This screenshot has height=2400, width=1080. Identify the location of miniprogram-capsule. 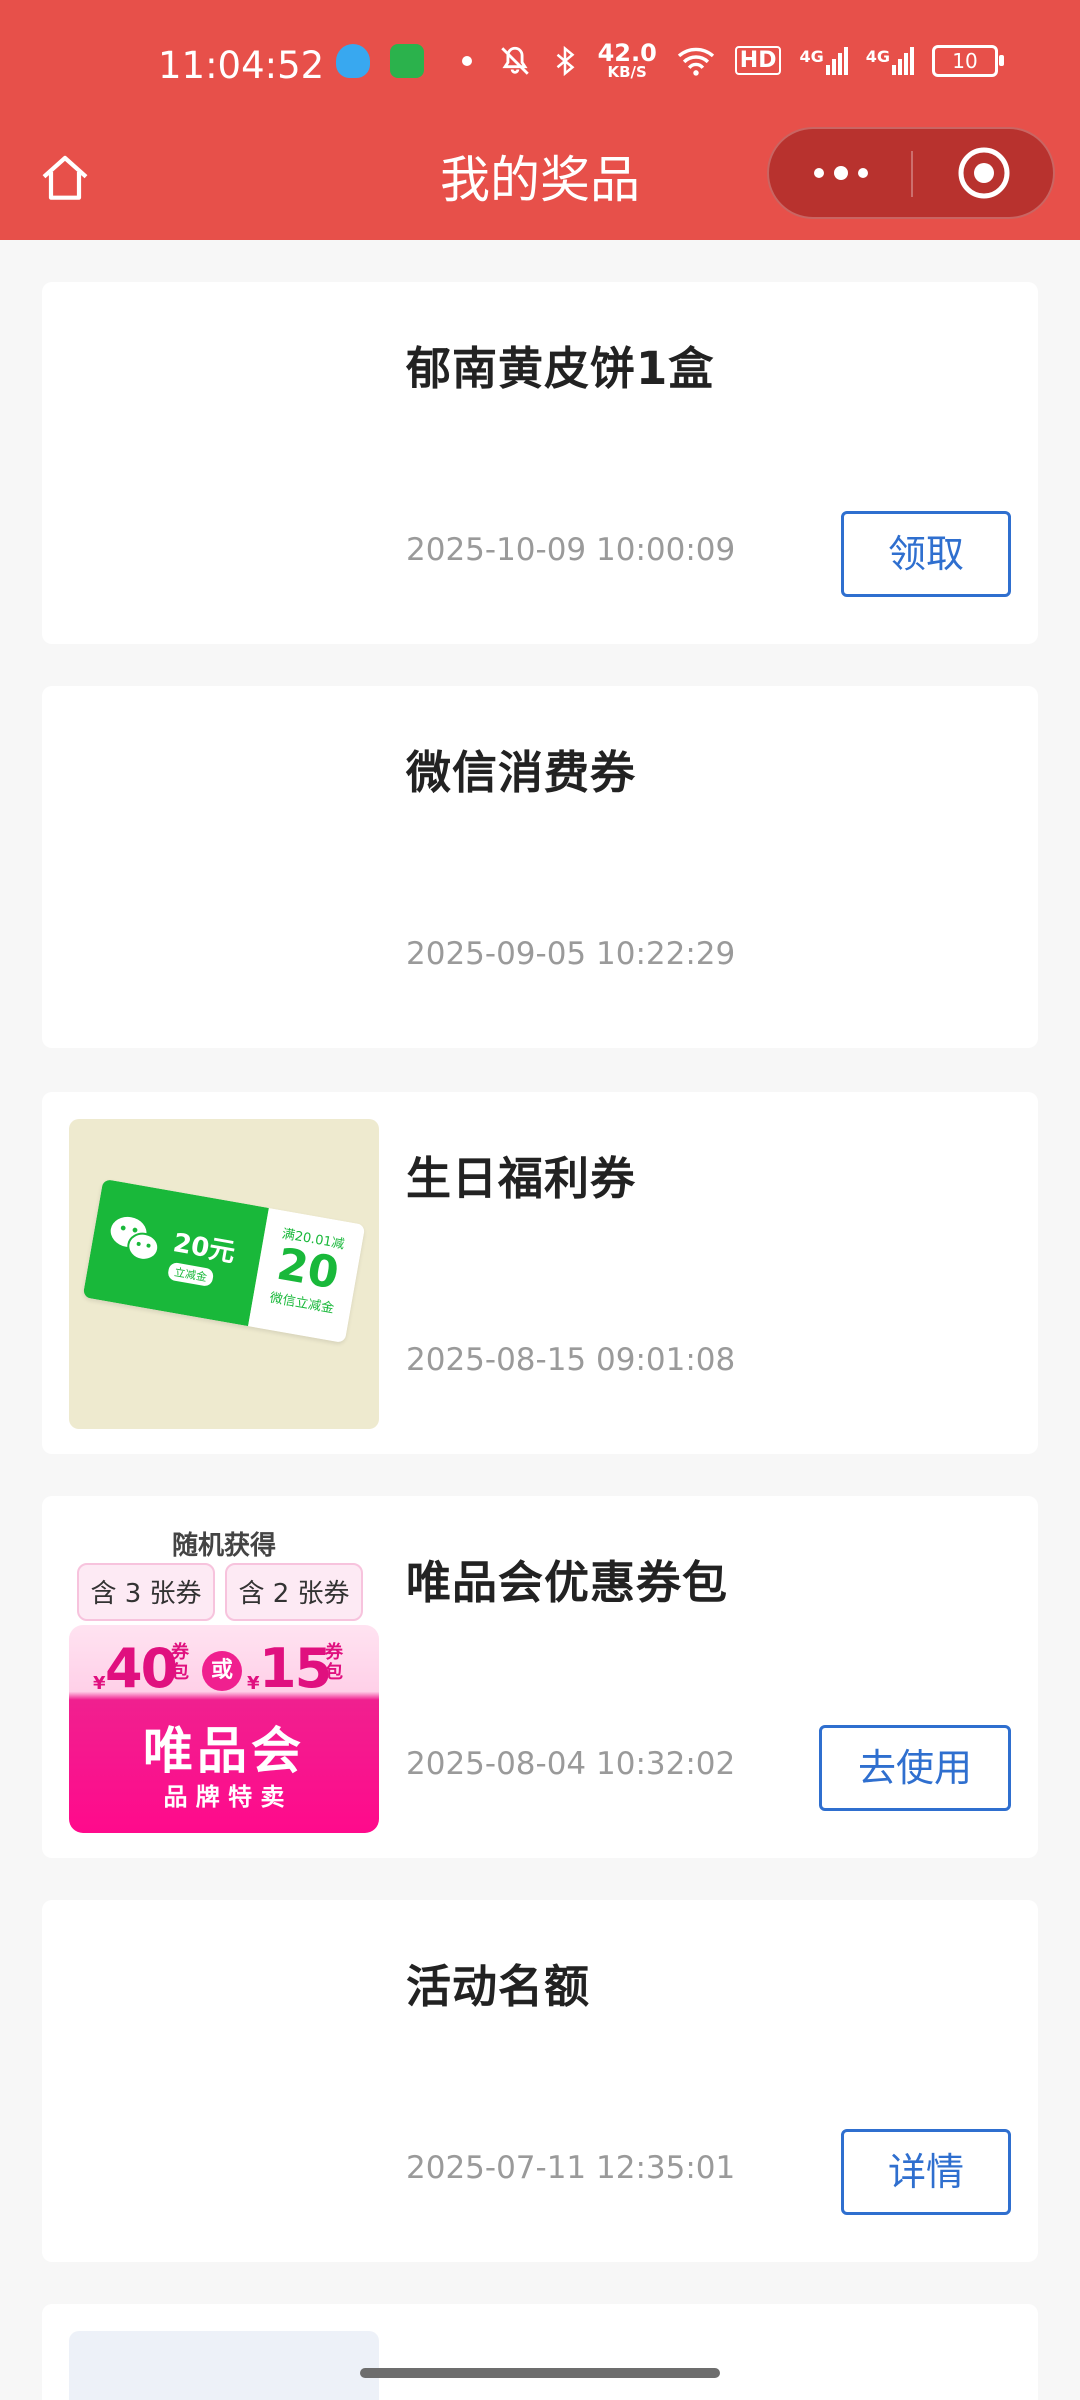
(911, 173).